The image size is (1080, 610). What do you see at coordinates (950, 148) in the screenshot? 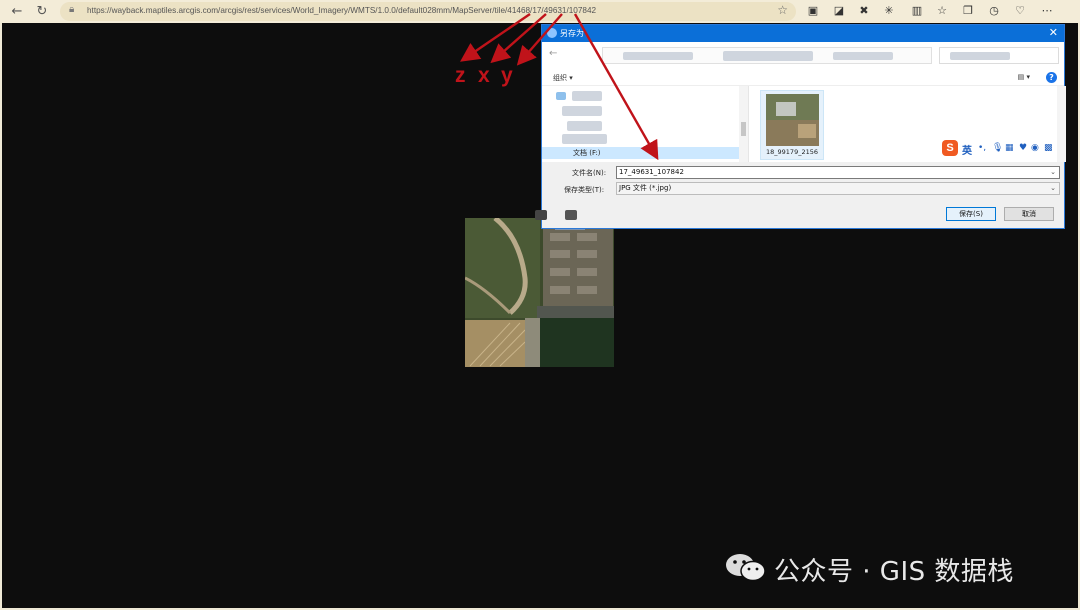
I see `sogou-icon: S` at bounding box center [950, 148].